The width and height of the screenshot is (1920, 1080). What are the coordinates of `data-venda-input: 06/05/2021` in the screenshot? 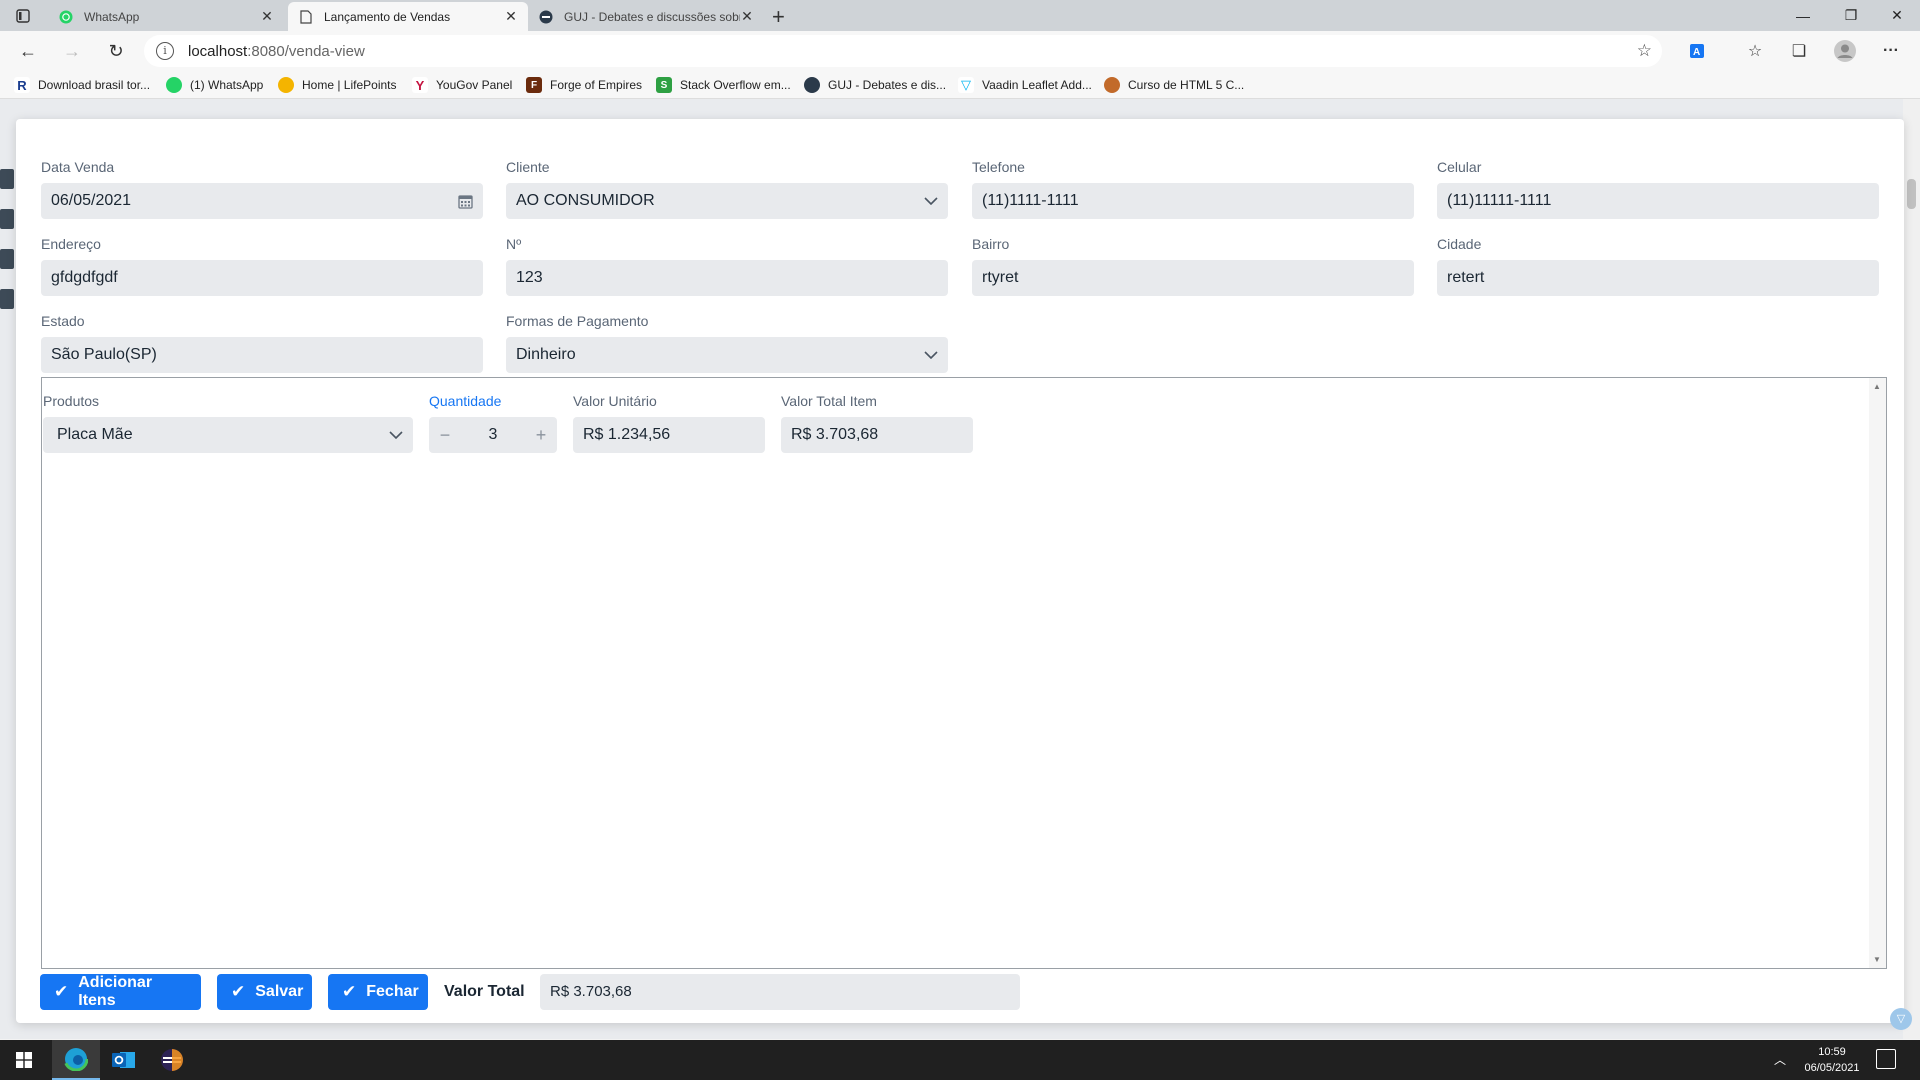 It's located at (262, 201).